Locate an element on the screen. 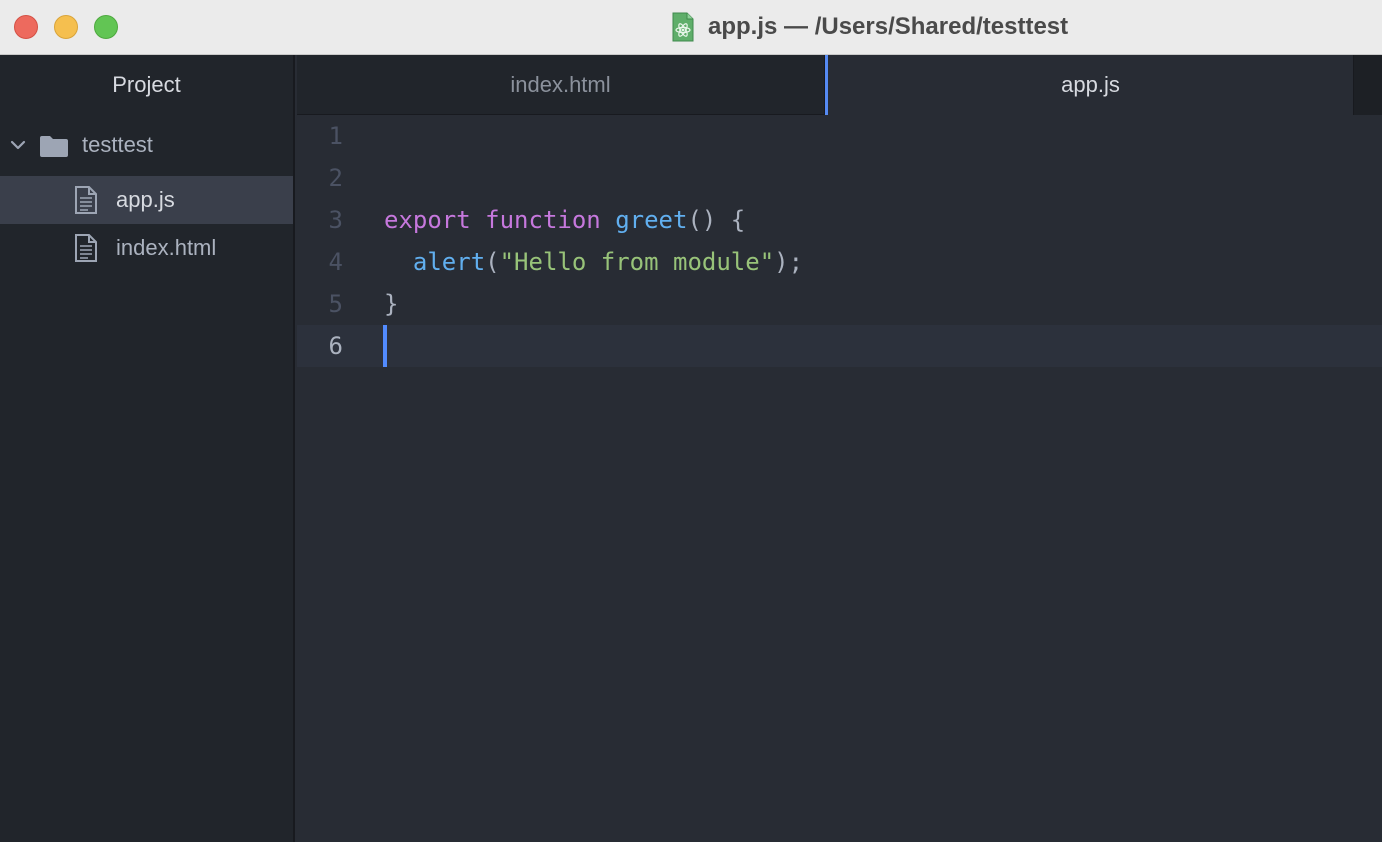 The image size is (1382, 842). code-text: alert("Hello from module"); is located at coordinates (593, 262).